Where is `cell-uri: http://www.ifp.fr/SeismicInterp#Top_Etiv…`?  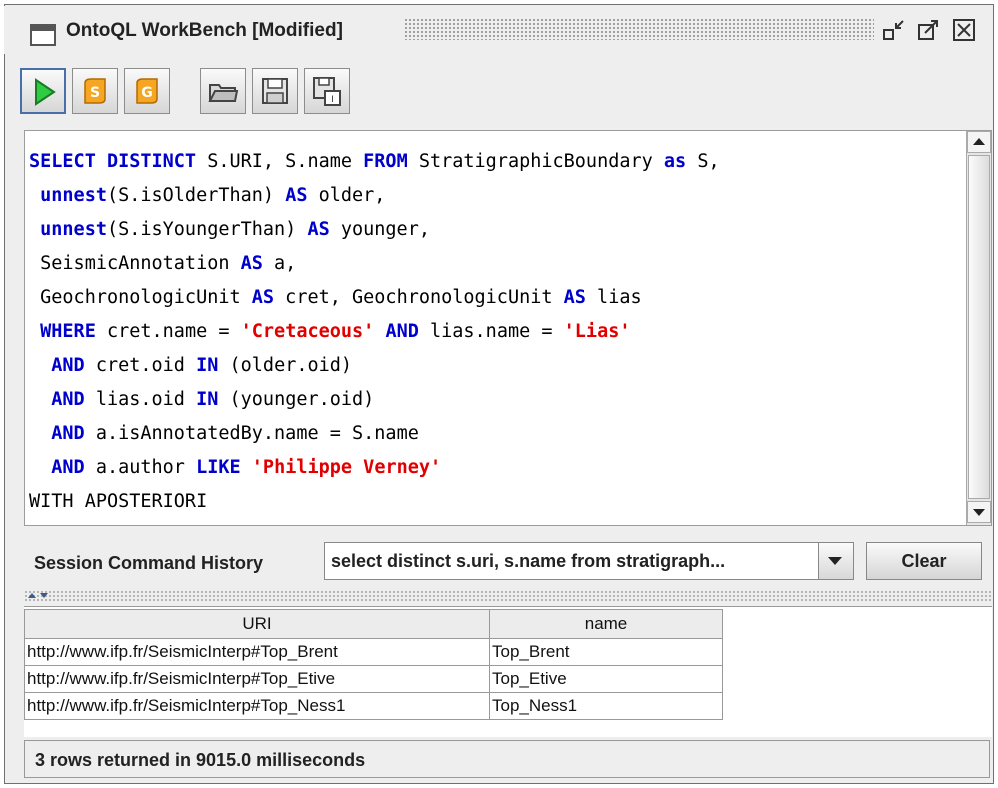 cell-uri: http://www.ifp.fr/SeismicInterp#Top_Etiv… is located at coordinates (257, 679).